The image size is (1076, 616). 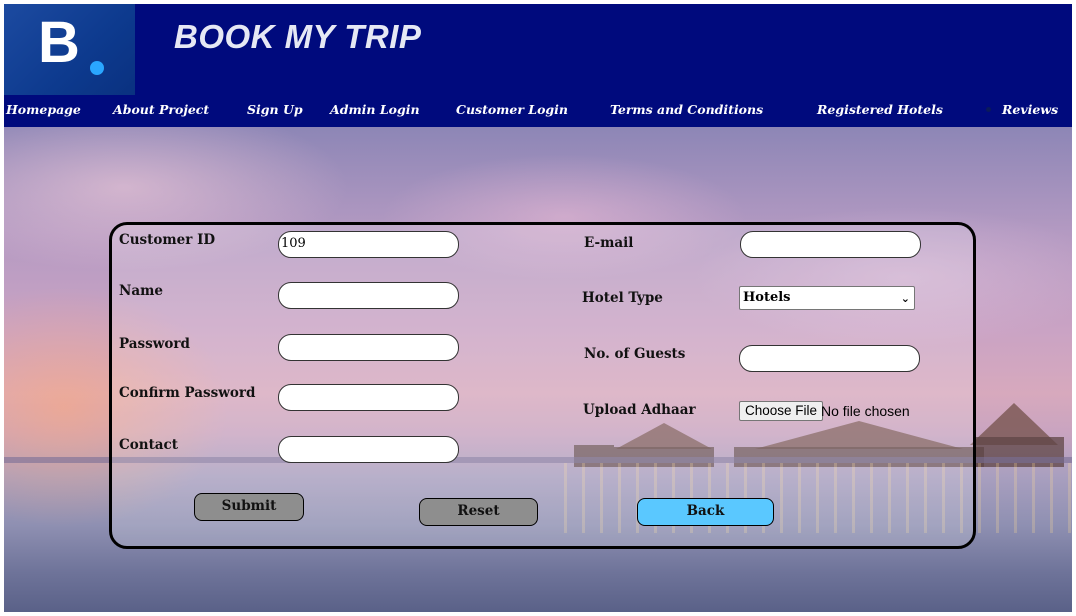 I want to click on customer-id-input: 109, so click(x=368, y=244).